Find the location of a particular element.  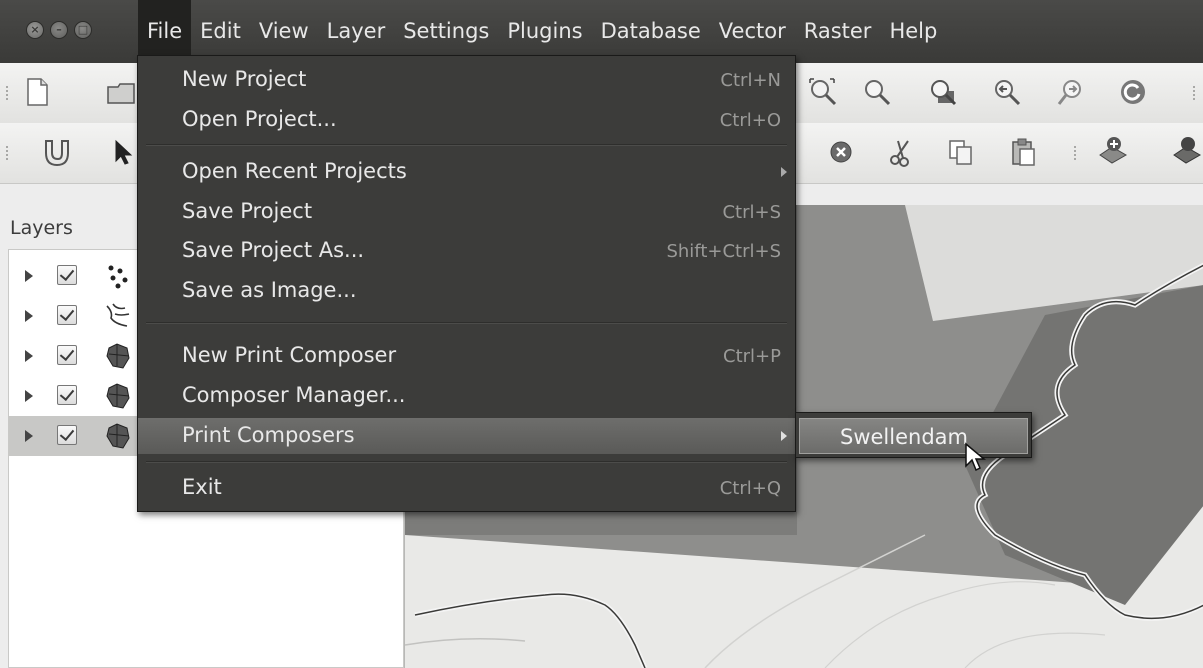

menu-item-label: Save Project is located at coordinates (247, 211).